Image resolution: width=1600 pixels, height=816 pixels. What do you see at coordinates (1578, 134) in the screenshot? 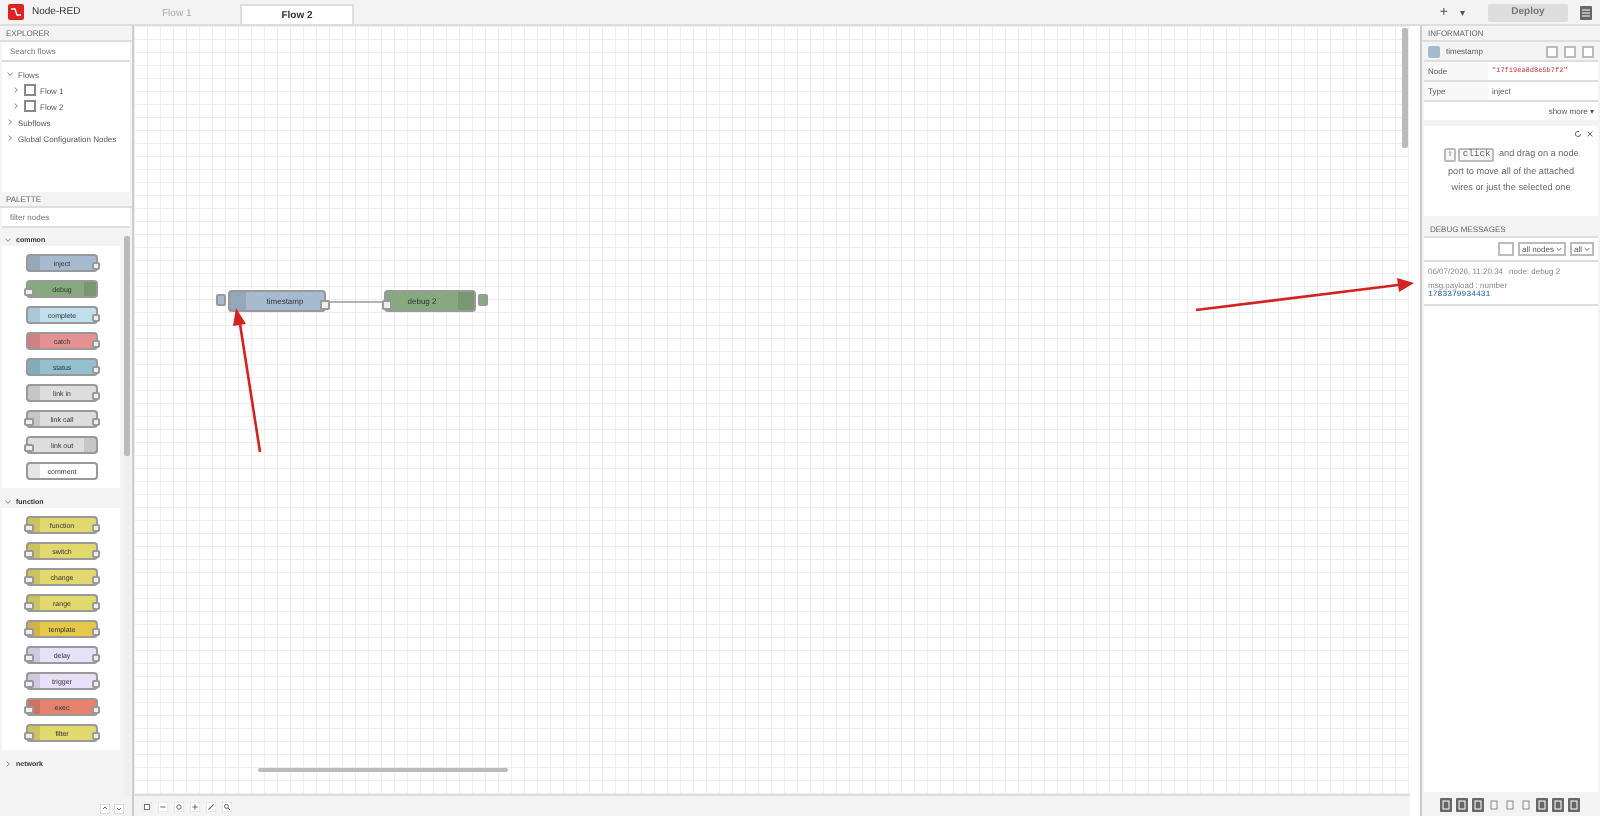
I see `refresh-icon` at bounding box center [1578, 134].